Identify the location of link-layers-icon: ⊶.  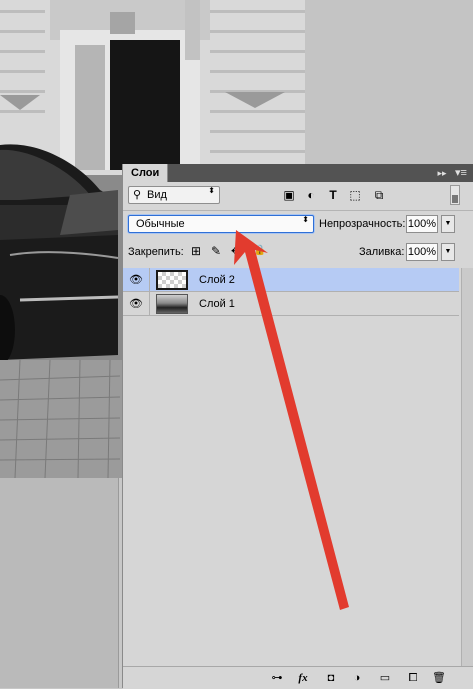
(277, 678).